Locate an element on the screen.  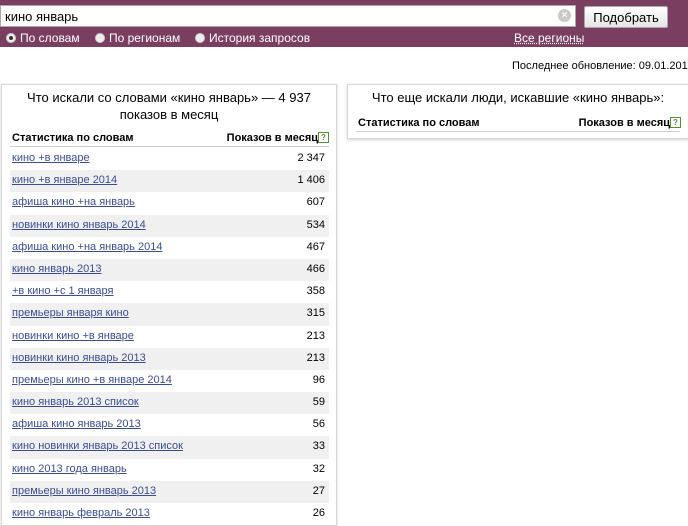
table-row: премьеры января кино 315 is located at coordinates (169, 314).